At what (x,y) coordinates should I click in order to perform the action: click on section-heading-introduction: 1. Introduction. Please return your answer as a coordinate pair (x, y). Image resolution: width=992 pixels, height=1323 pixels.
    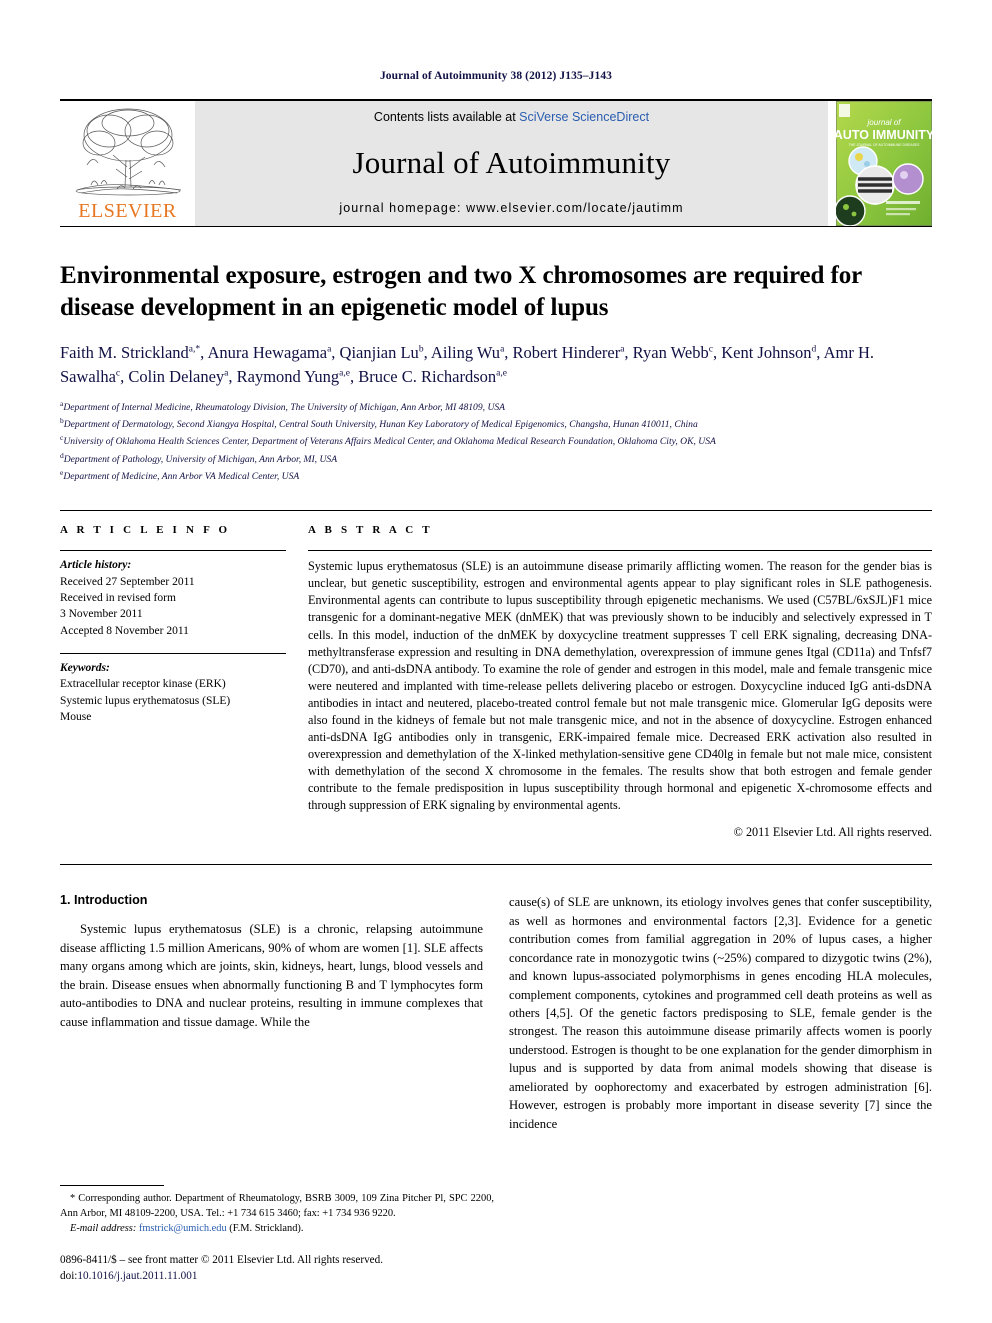
    Looking at the image, I should click on (104, 900).